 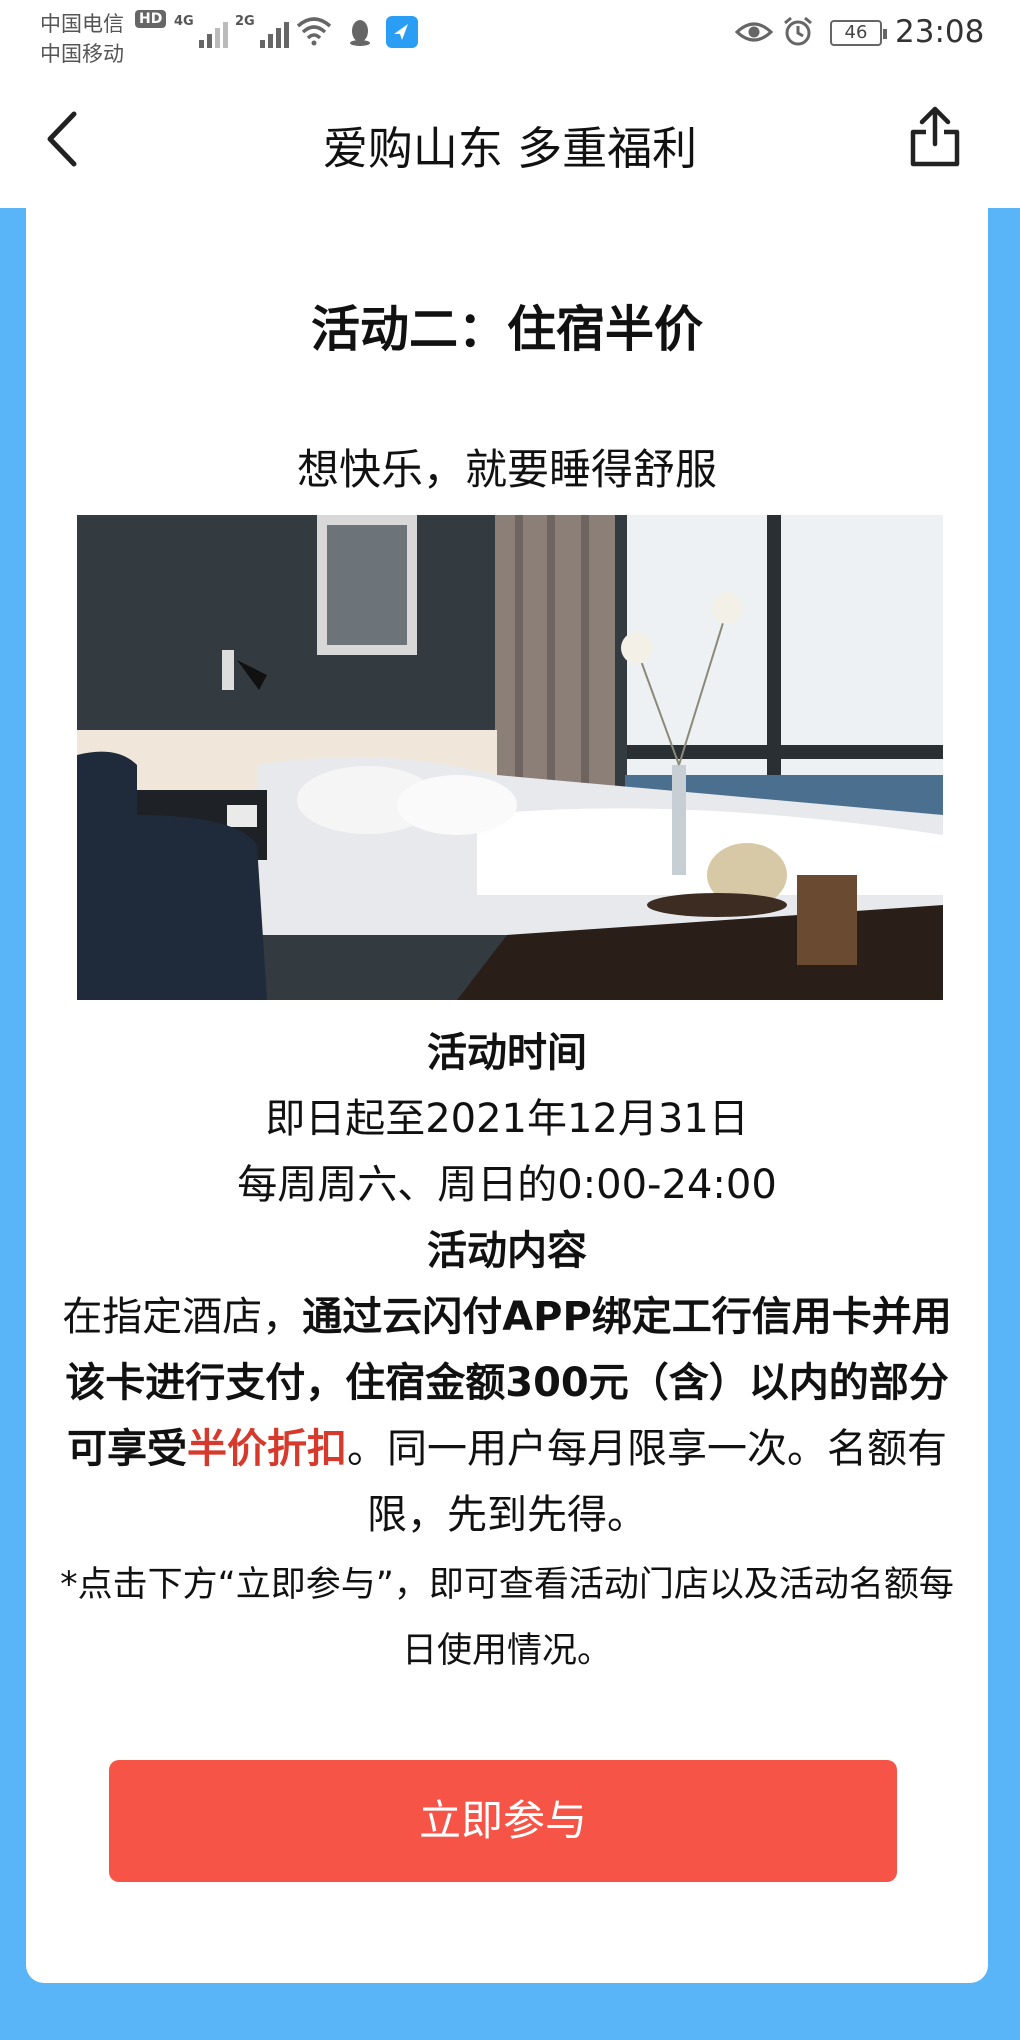 What do you see at coordinates (510, 148) in the screenshot?
I see `page-title: 爱购山东 多重福利` at bounding box center [510, 148].